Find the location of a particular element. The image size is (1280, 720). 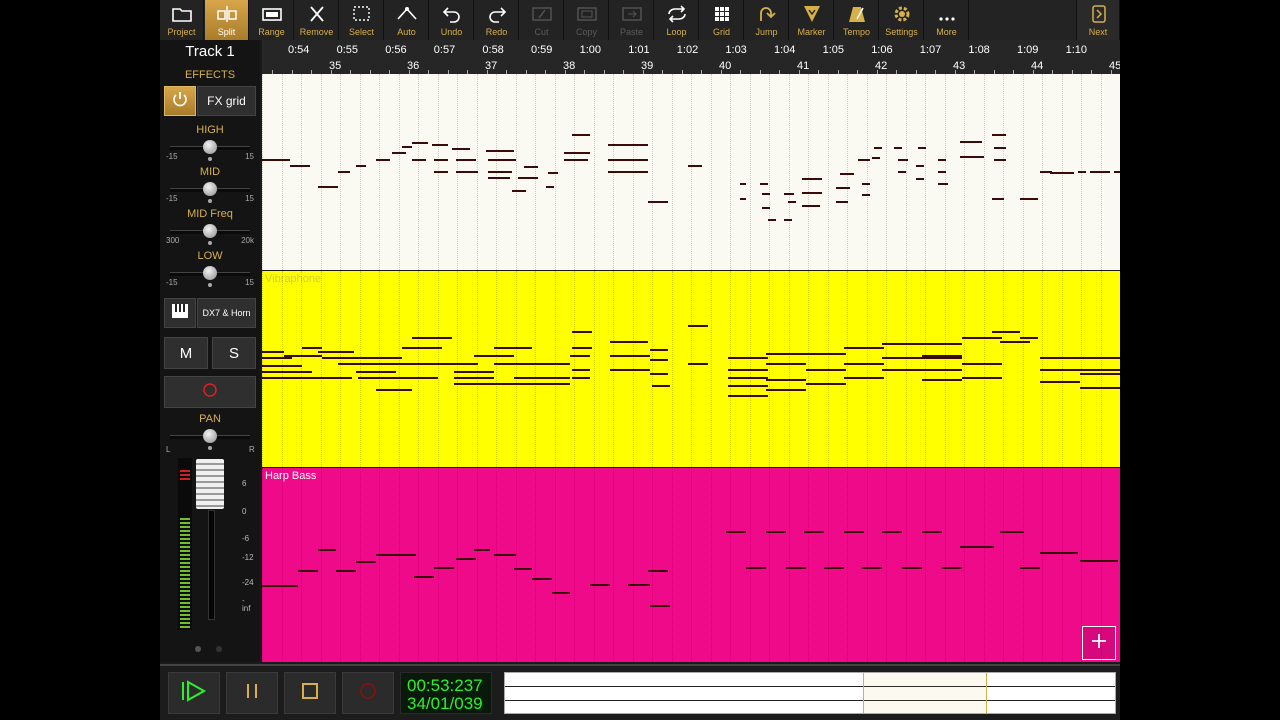

project-button: Project is located at coordinates (182, 20).